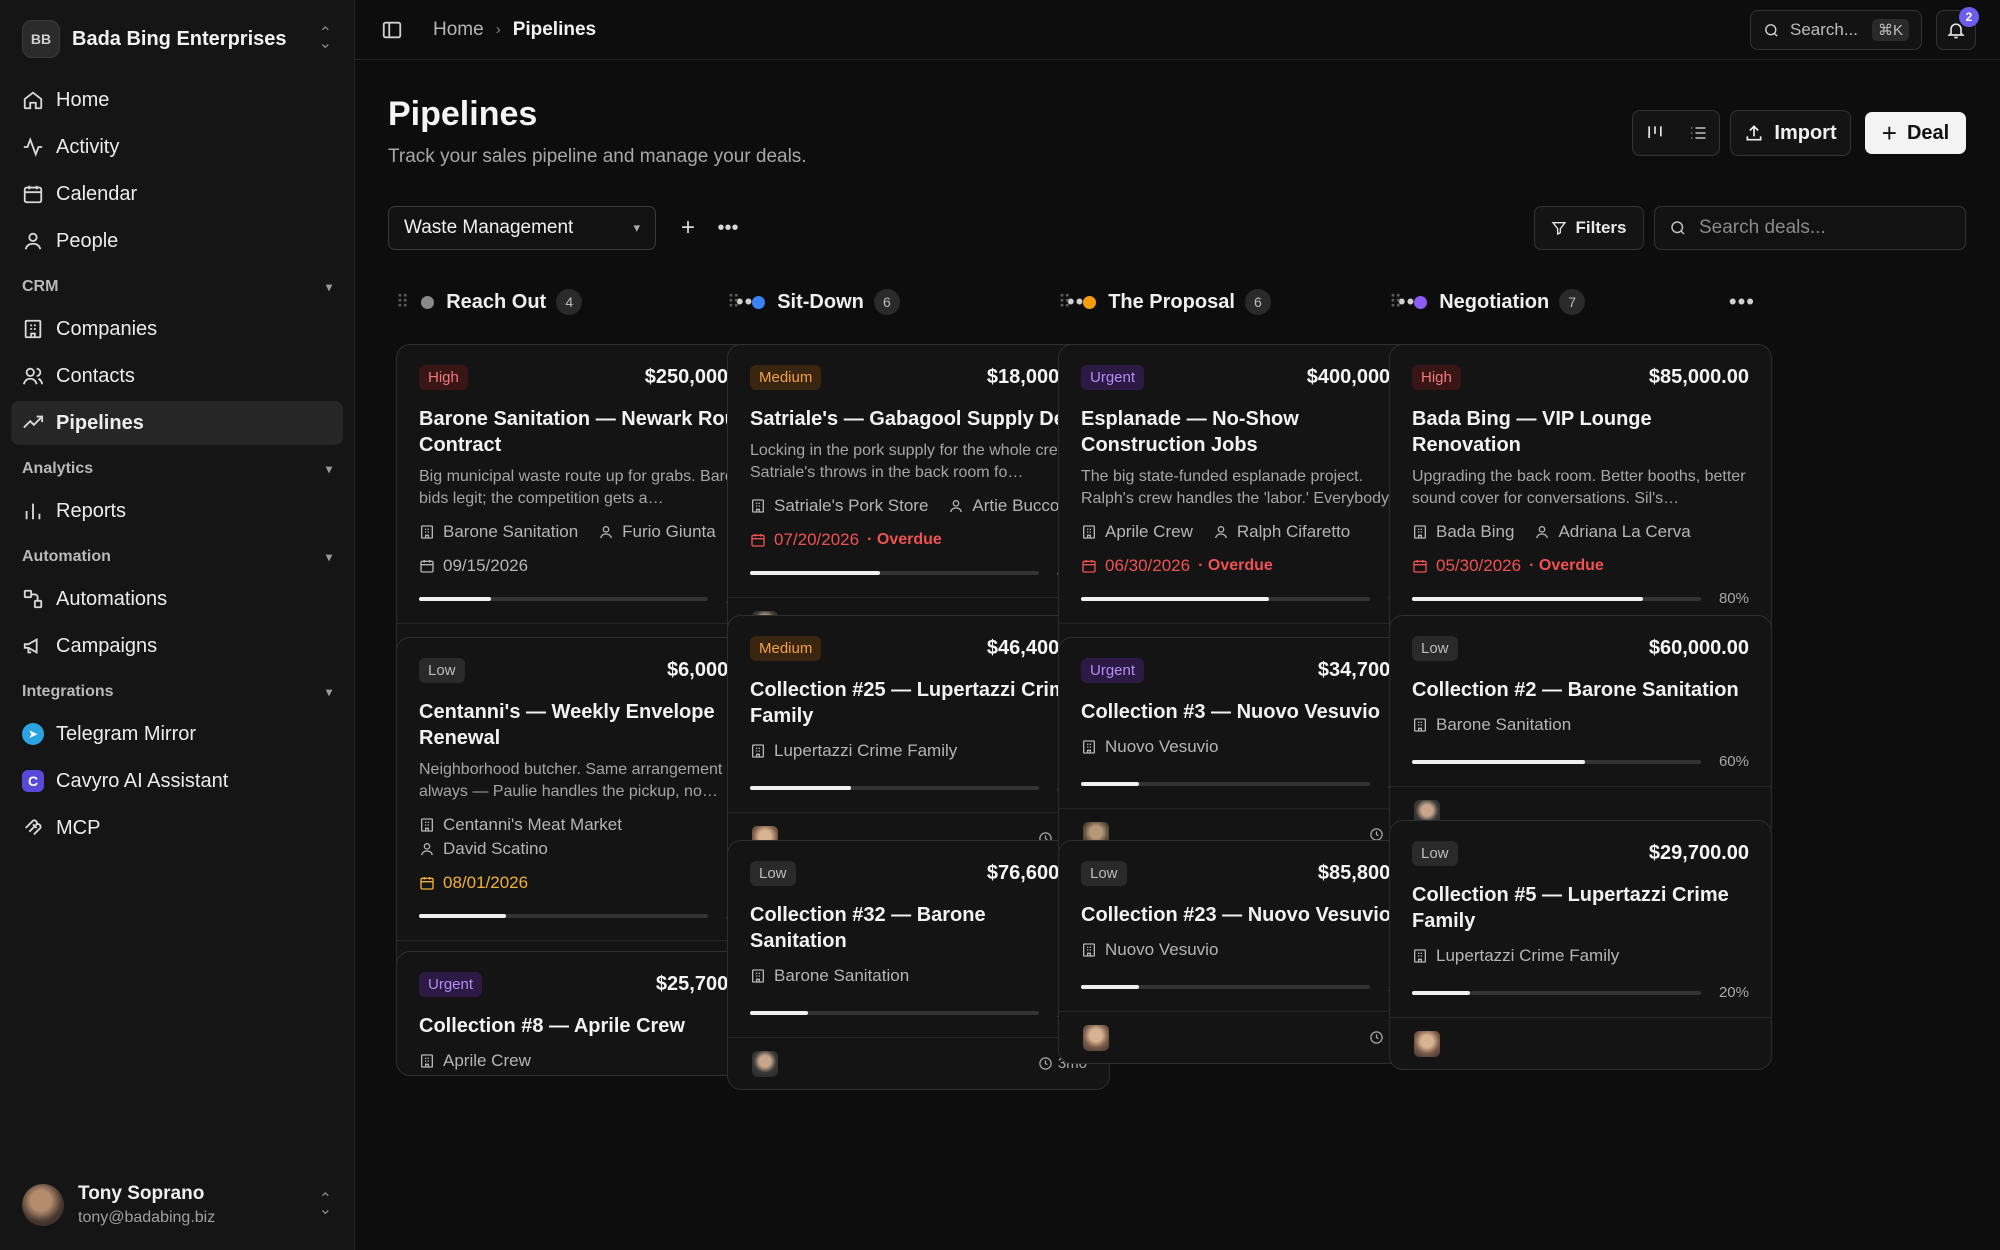 The image size is (2000, 1250). I want to click on filters-button: Filters, so click(1589, 228).